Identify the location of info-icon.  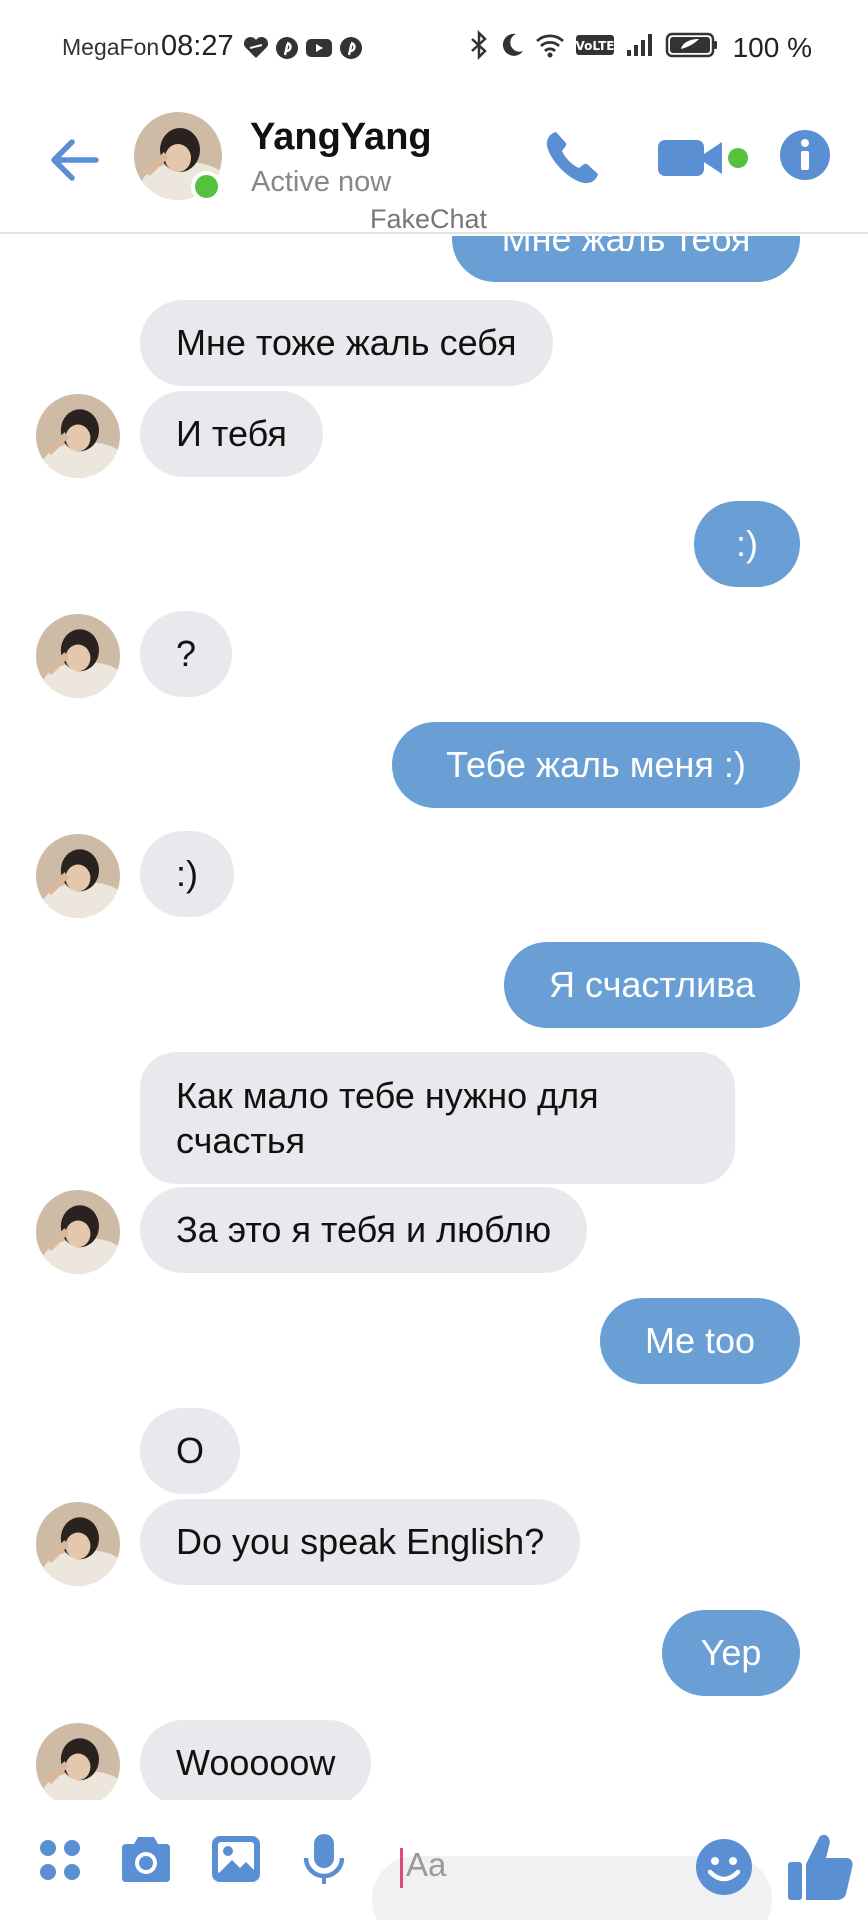
(805, 155).